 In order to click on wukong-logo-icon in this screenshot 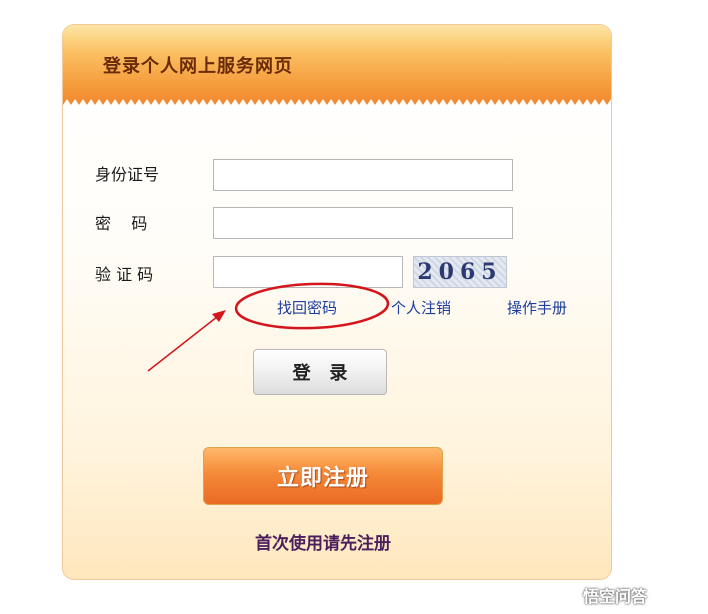, I will do `click(567, 595)`.